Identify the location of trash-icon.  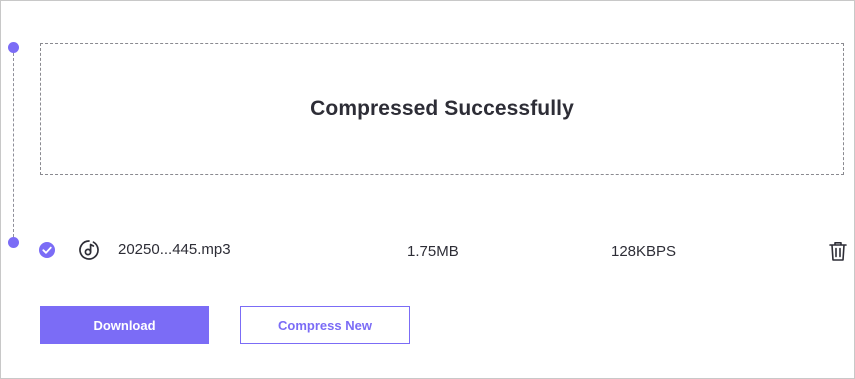
(838, 251).